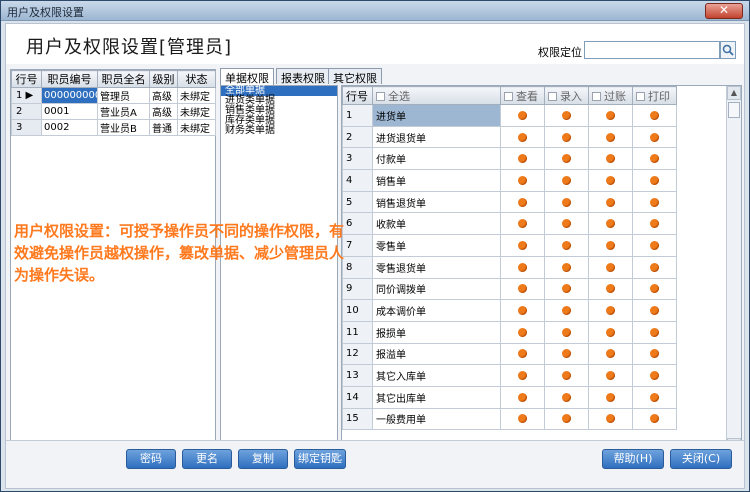 The height and width of the screenshot is (492, 750). I want to click on table-row: 3 付款单, so click(509, 159).